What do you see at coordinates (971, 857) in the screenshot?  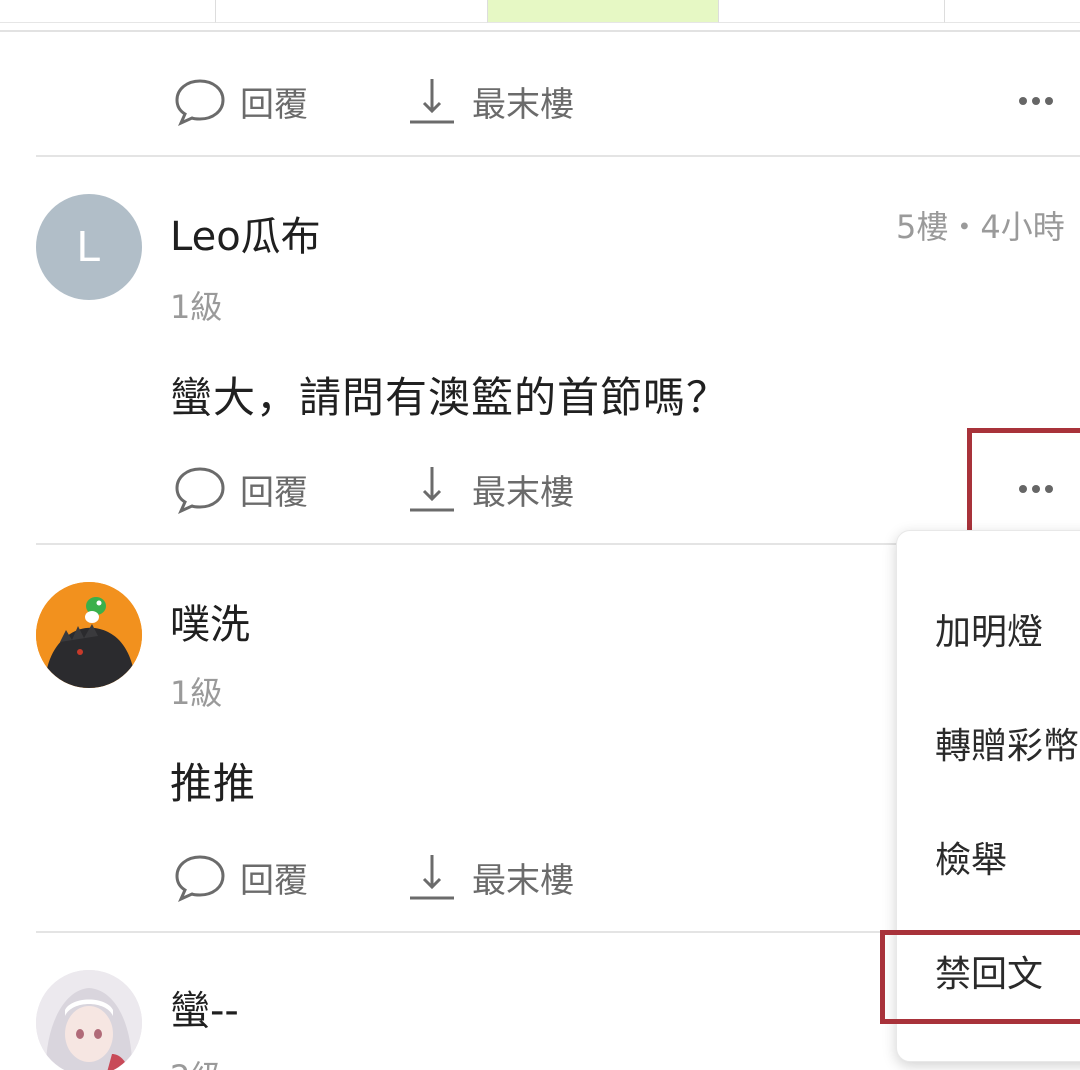 I see `menu-item-report: 檢舉` at bounding box center [971, 857].